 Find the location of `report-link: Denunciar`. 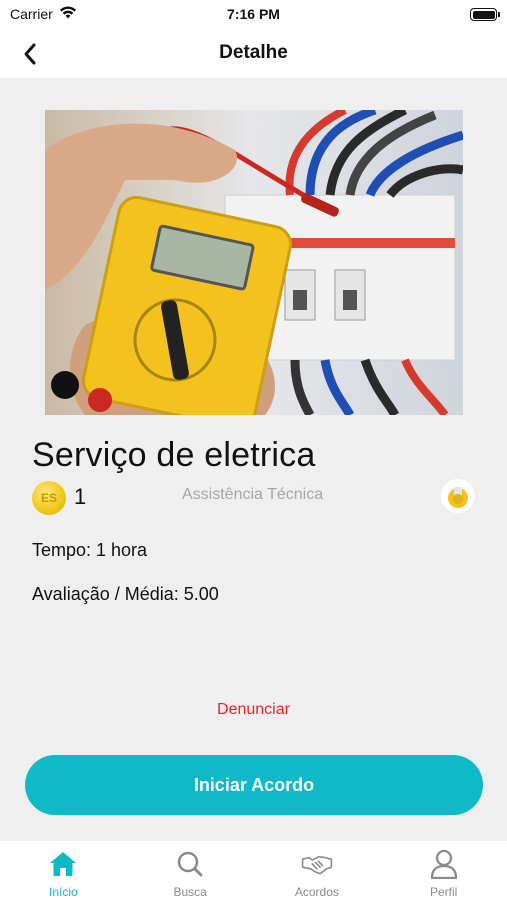

report-link: Denunciar is located at coordinates (253, 710).